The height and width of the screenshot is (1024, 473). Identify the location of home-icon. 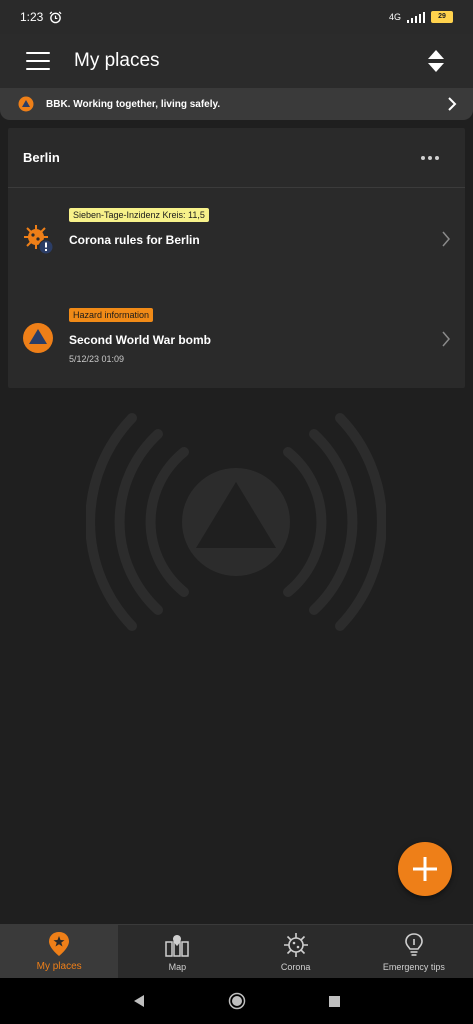
(237, 1001).